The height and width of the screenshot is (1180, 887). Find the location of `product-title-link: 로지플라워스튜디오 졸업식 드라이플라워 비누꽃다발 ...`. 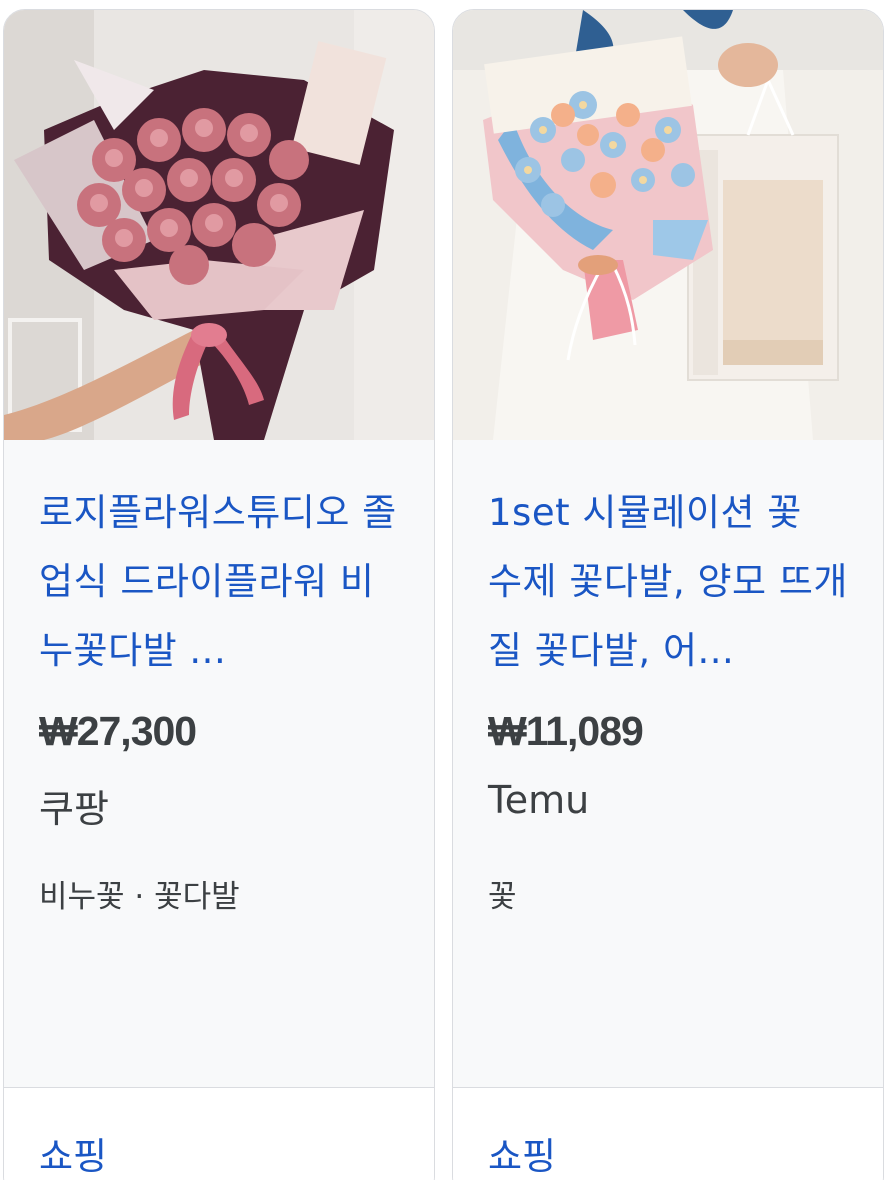

product-title-link: 로지플라워스튜디오 졸업식 드라이플라워 비누꽃다발 ... is located at coordinates (219, 581).